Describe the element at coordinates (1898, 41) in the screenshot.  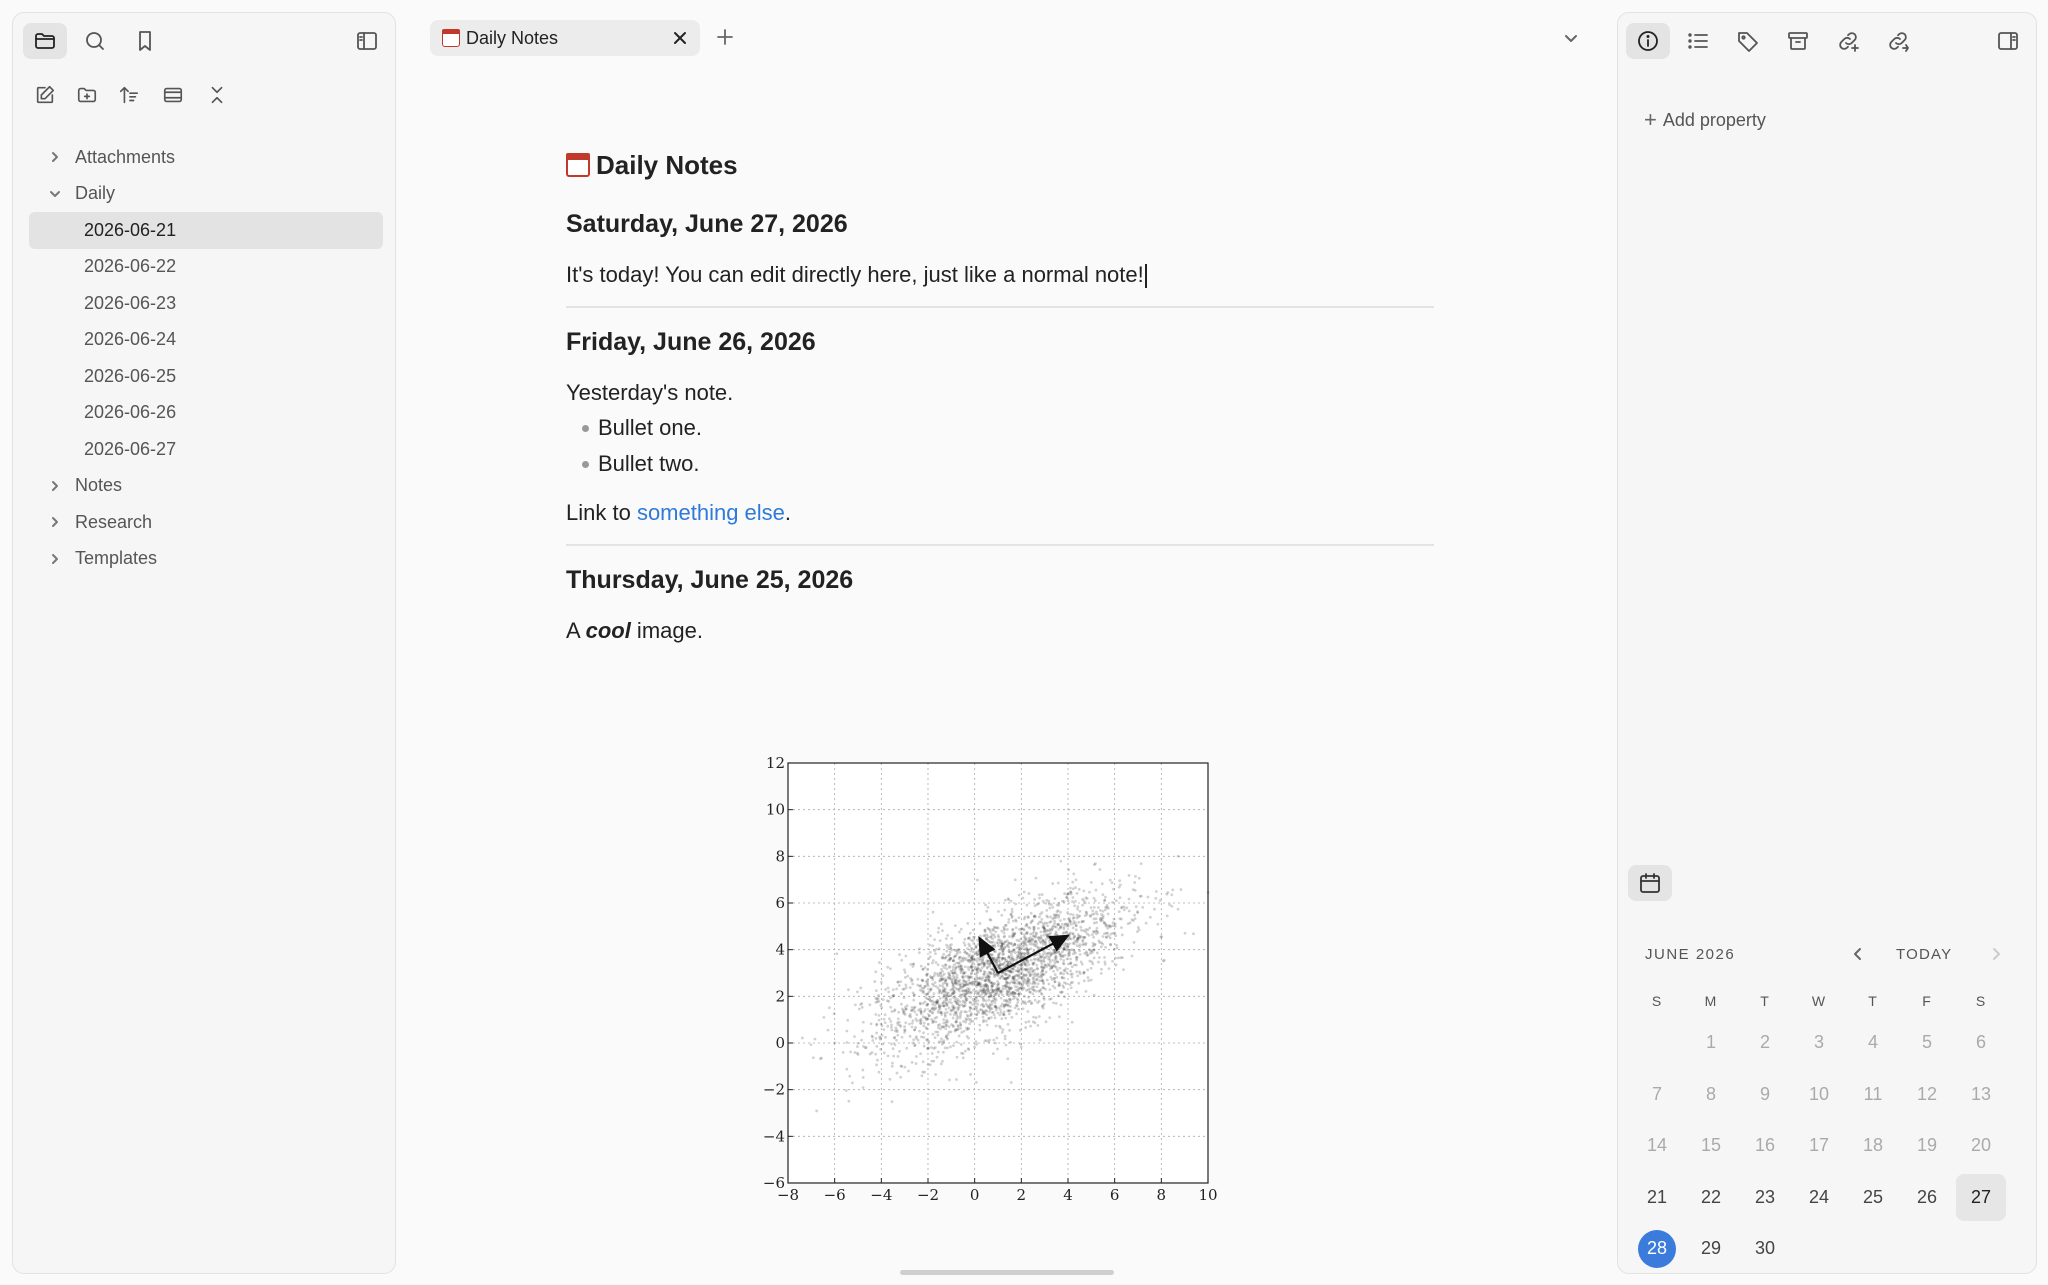
I see `outgoing-links-icon` at that location.